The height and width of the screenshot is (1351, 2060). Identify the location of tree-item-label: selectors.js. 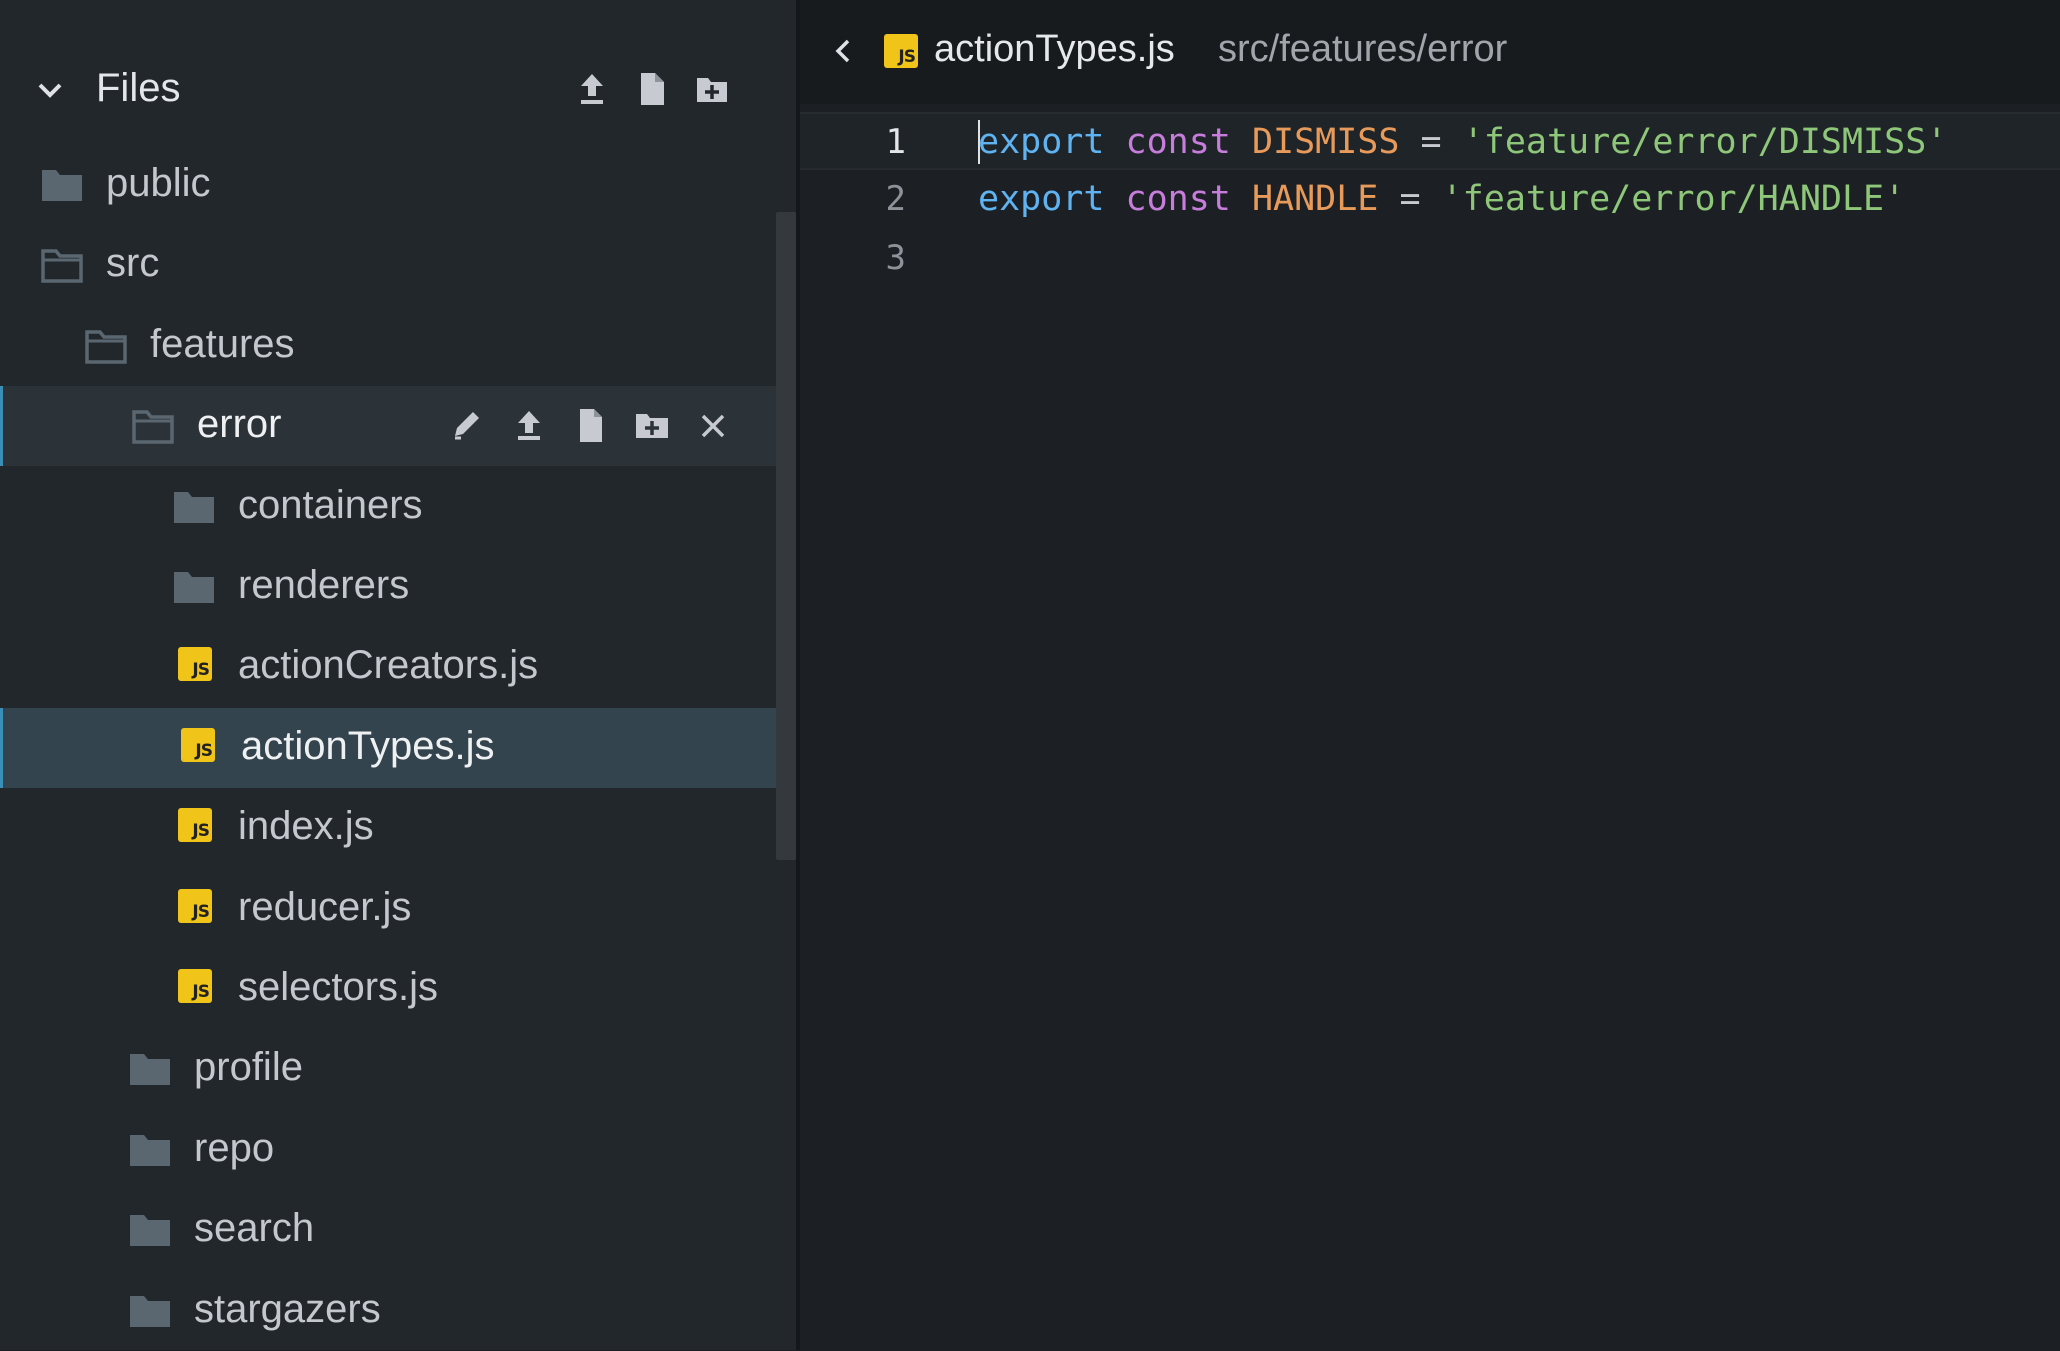
(338, 987).